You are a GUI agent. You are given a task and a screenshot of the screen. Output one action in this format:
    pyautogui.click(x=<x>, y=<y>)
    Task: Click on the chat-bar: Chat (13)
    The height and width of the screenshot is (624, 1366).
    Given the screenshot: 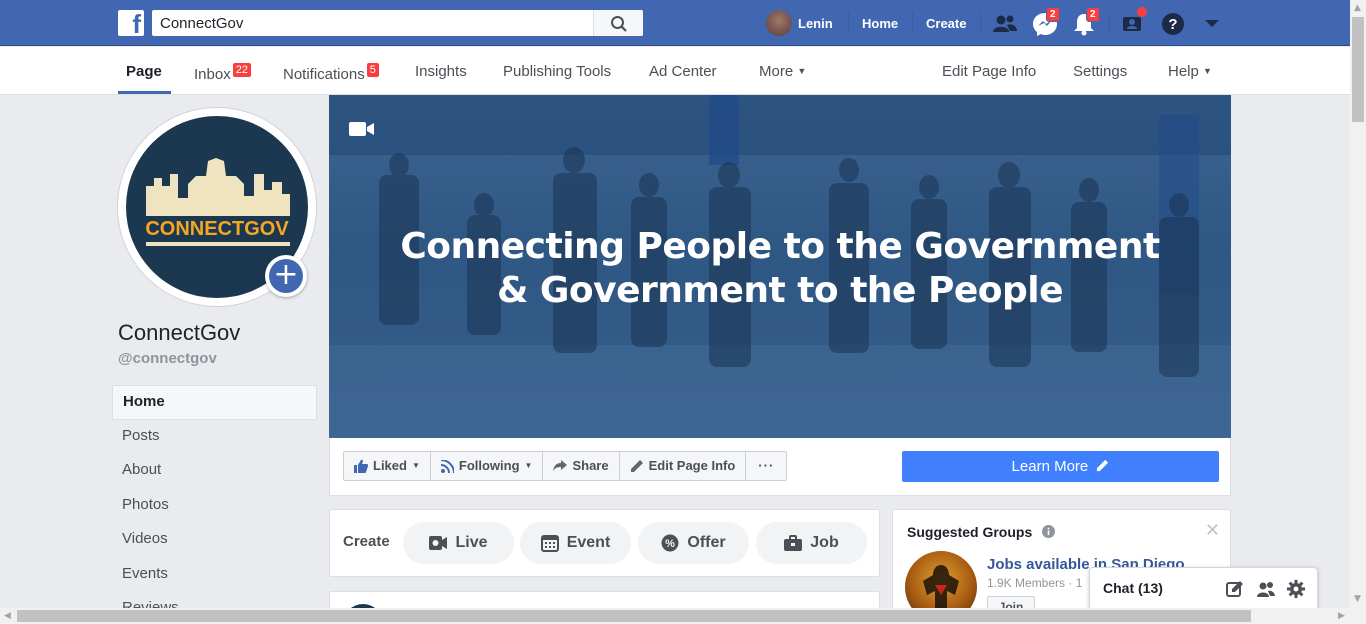 What is the action you would take?
    pyautogui.click(x=1203, y=589)
    